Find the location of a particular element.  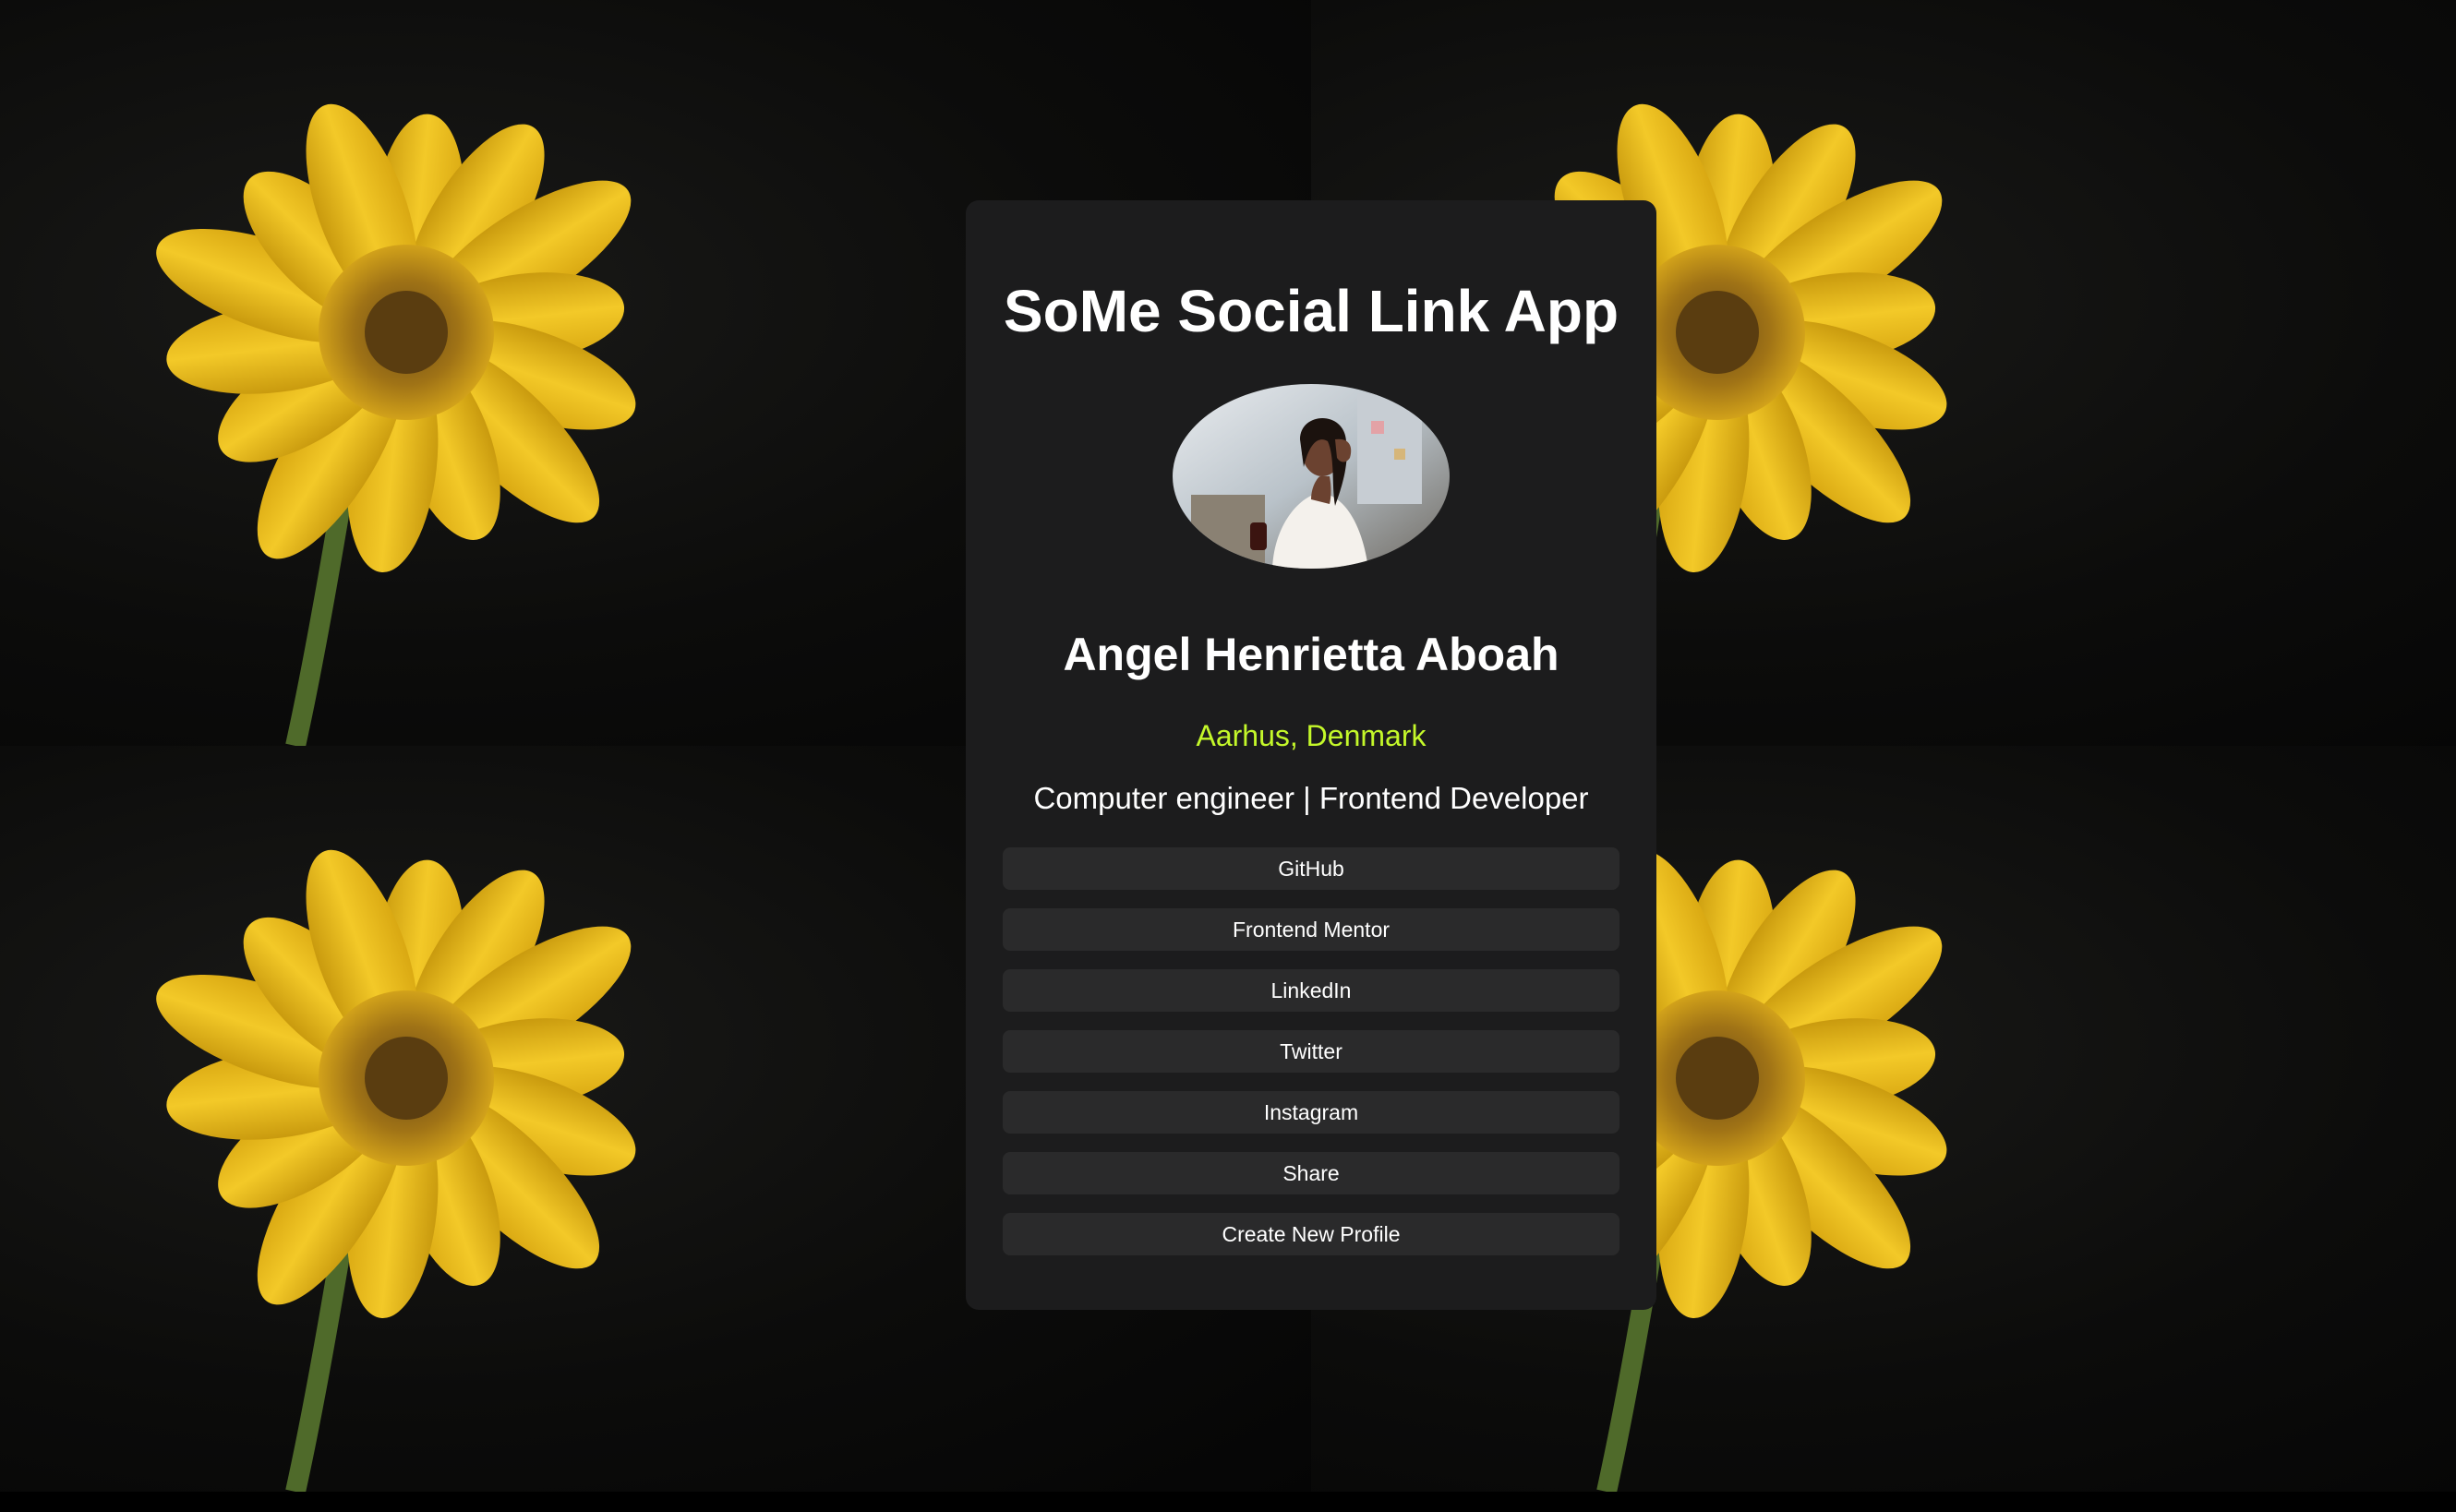

profile-name: Angel Henrietta Aboah is located at coordinates (1311, 654).